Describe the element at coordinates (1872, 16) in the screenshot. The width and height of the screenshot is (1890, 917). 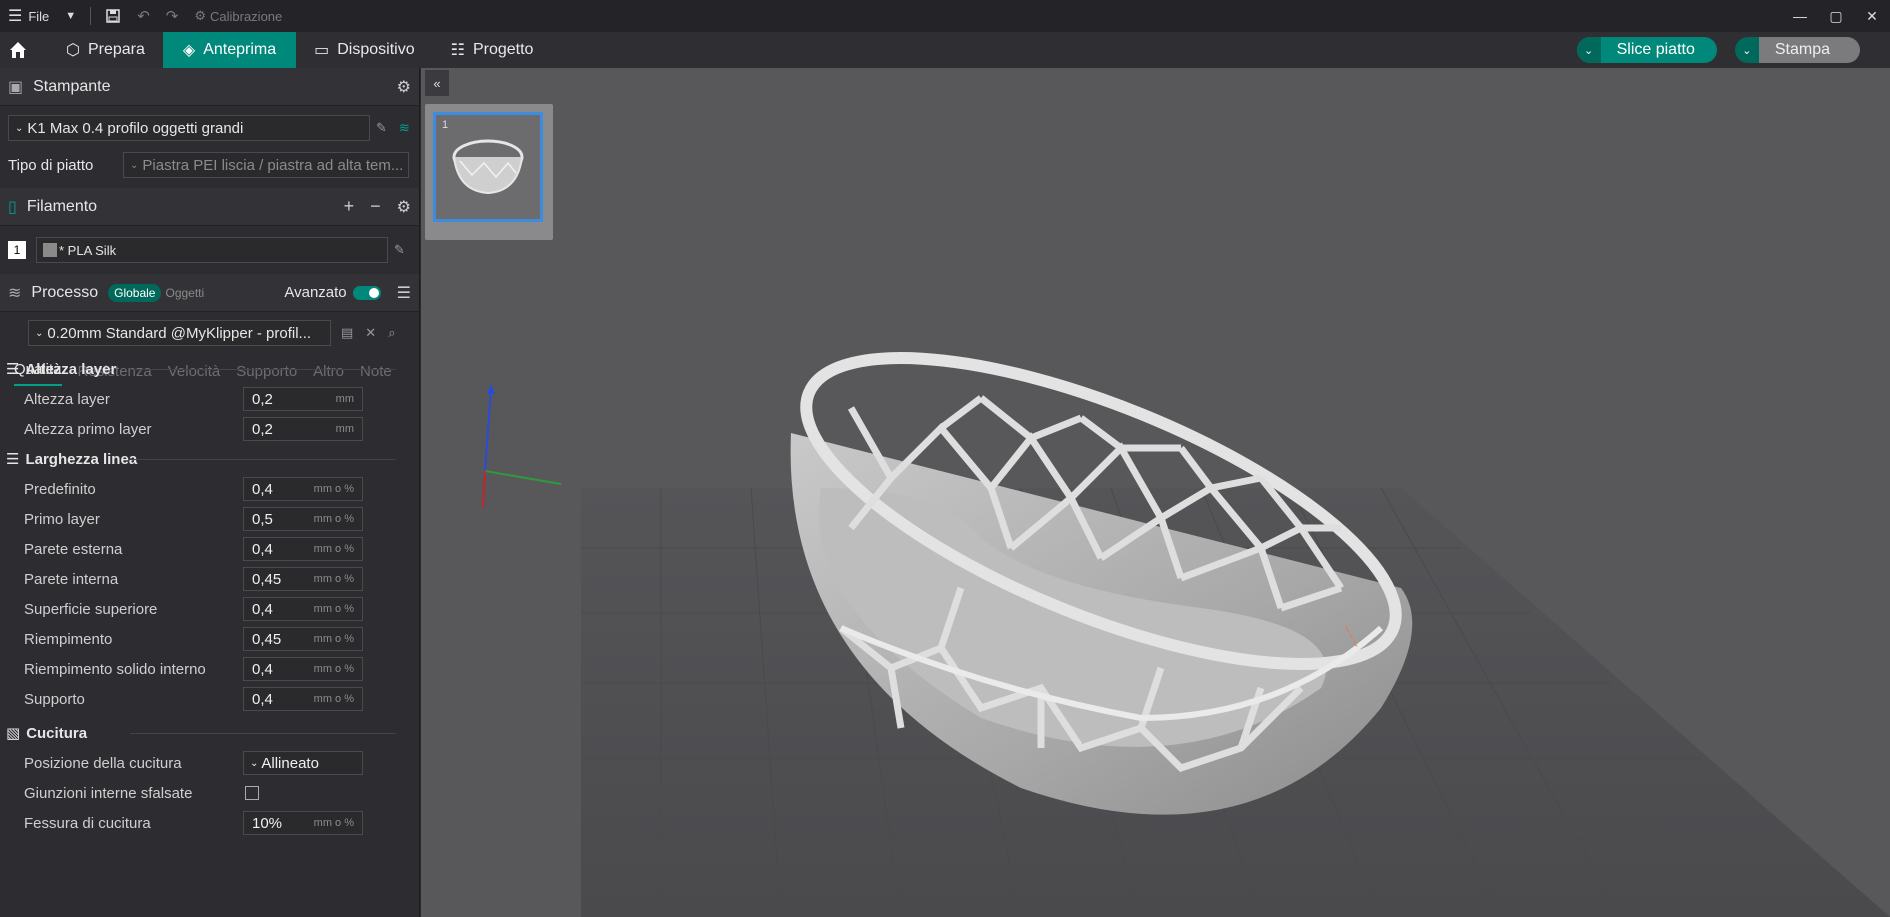
I see `close-button: ✕` at that location.